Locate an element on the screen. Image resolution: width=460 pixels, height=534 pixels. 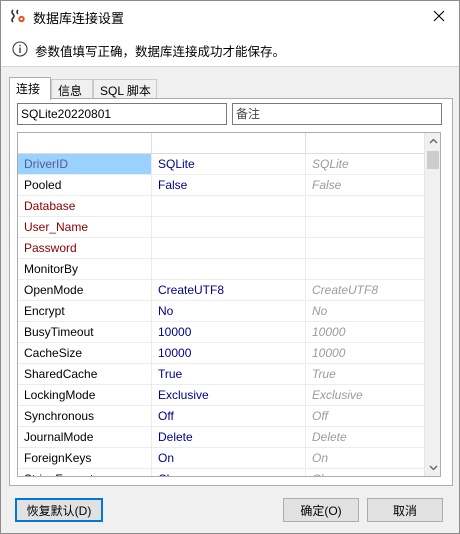
close-icon is located at coordinates (439, 16).